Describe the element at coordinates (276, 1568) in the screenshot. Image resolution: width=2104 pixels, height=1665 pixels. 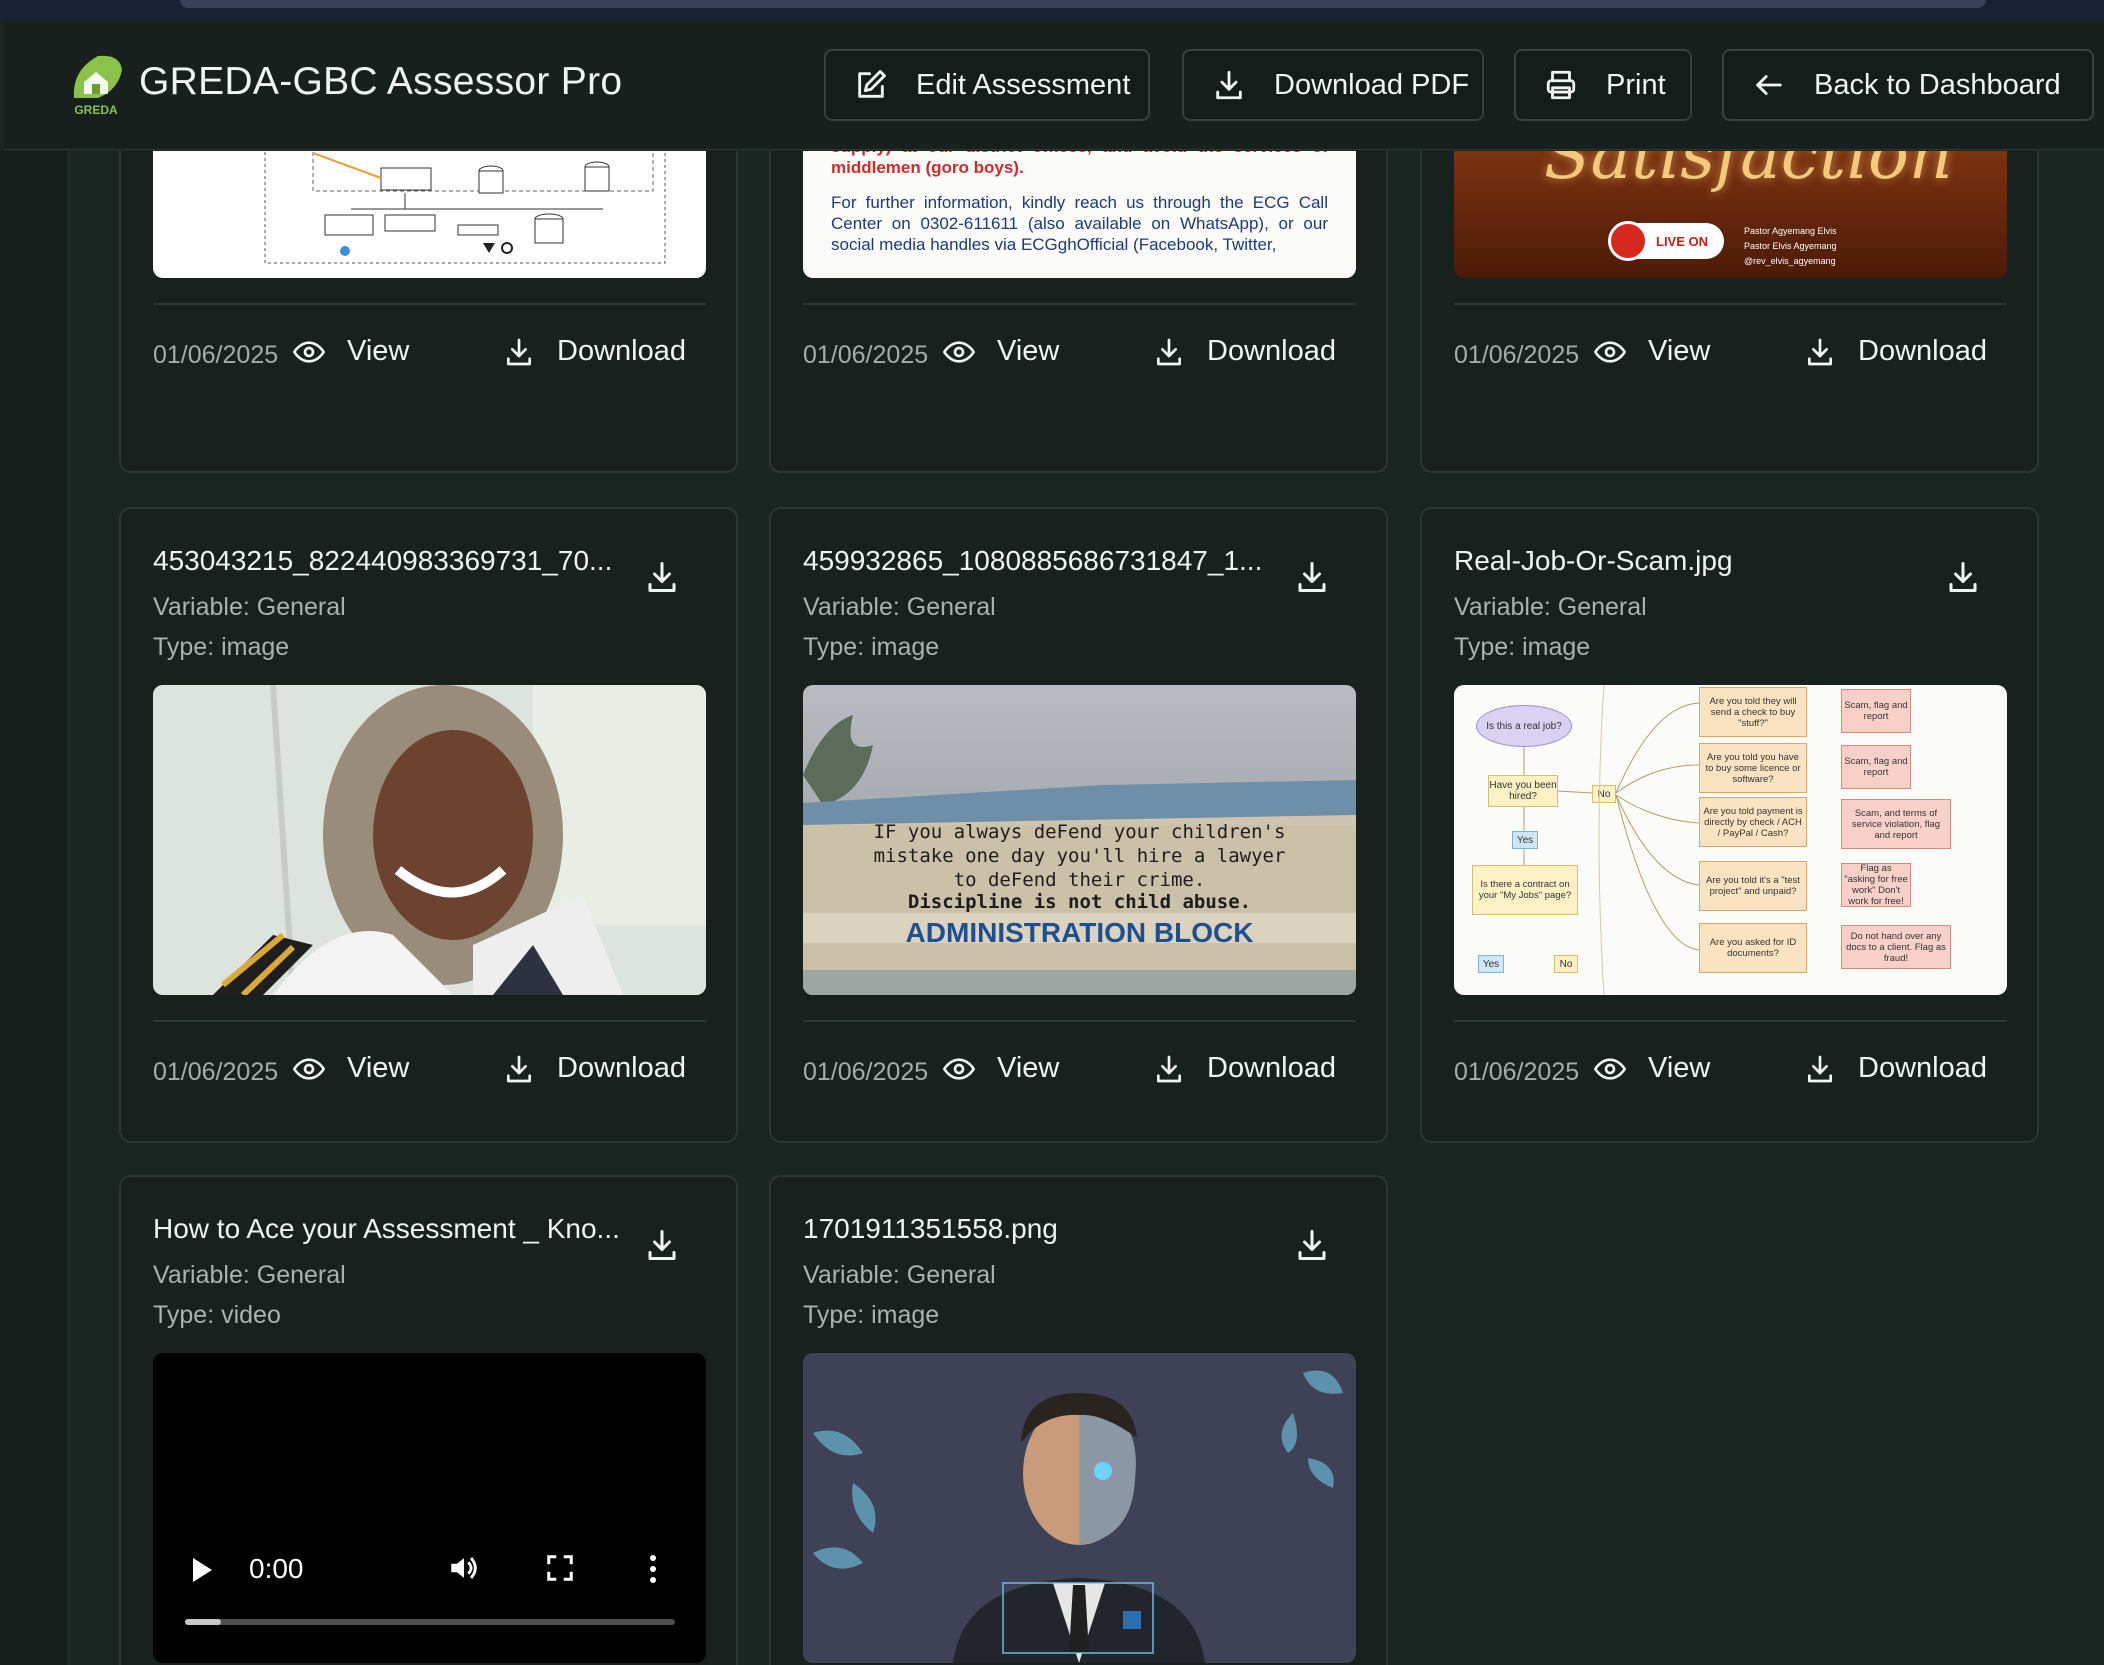
I see `video-time: 0:00` at that location.